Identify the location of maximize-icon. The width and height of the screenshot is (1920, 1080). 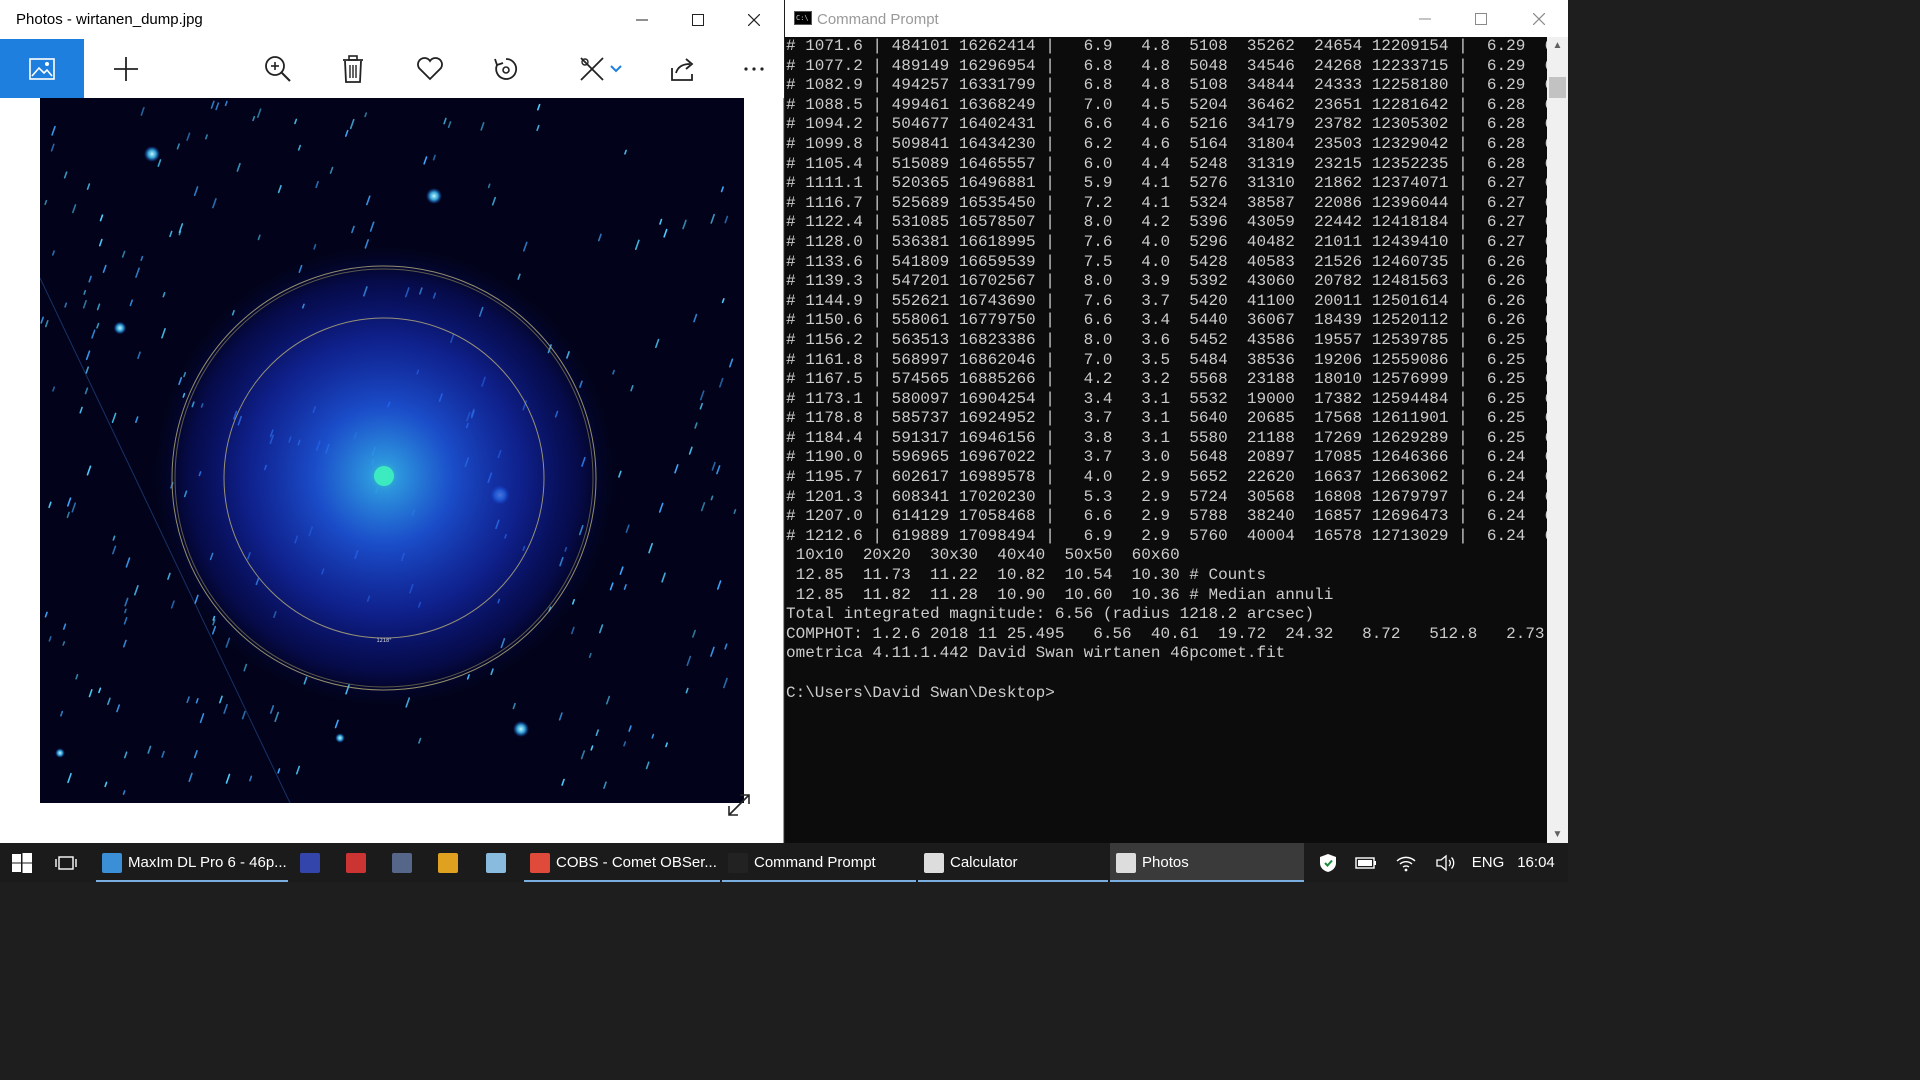
(1481, 18).